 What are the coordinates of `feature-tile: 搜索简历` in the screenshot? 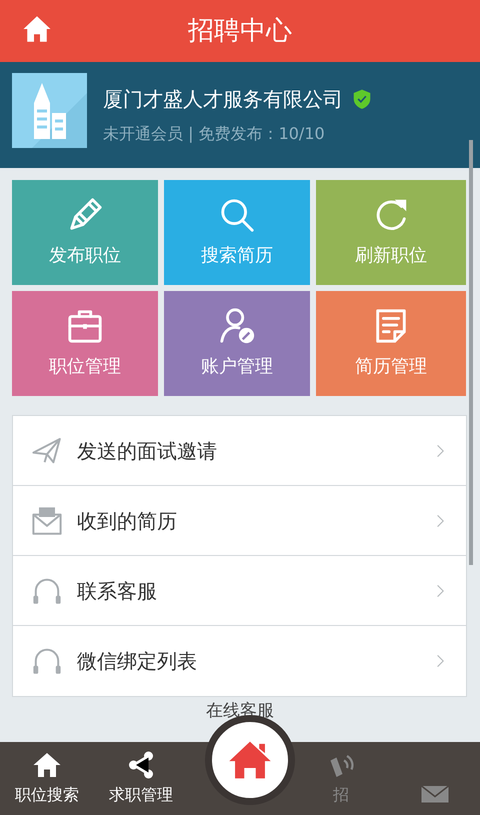 It's located at (237, 232).